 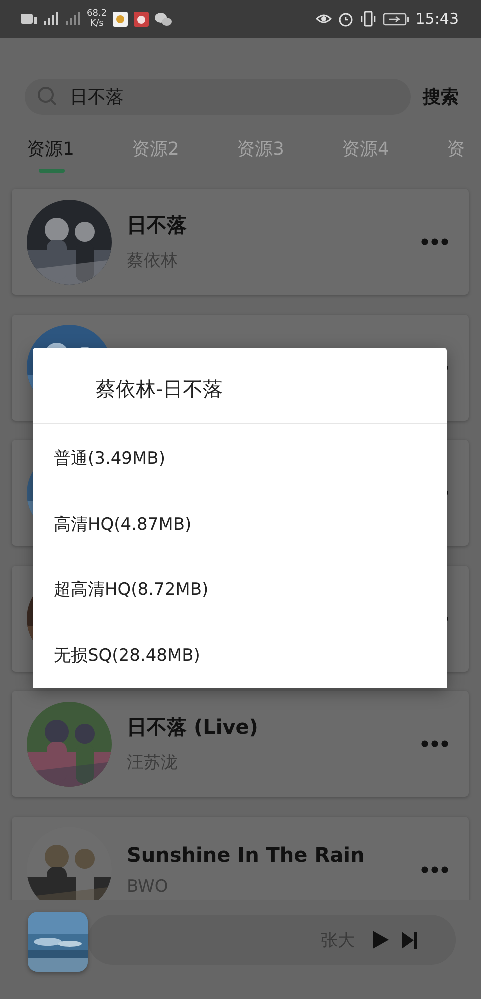 I want to click on quality-option: 无损SQ(28.48MB), so click(x=240, y=655).